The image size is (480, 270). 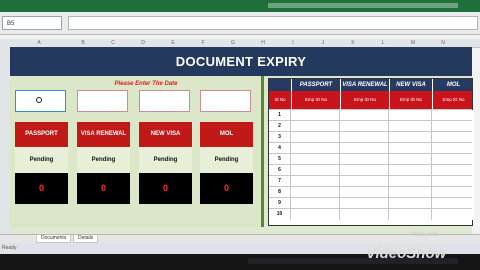 What do you see at coordinates (39, 43) in the screenshot?
I see `column-header: A` at bounding box center [39, 43].